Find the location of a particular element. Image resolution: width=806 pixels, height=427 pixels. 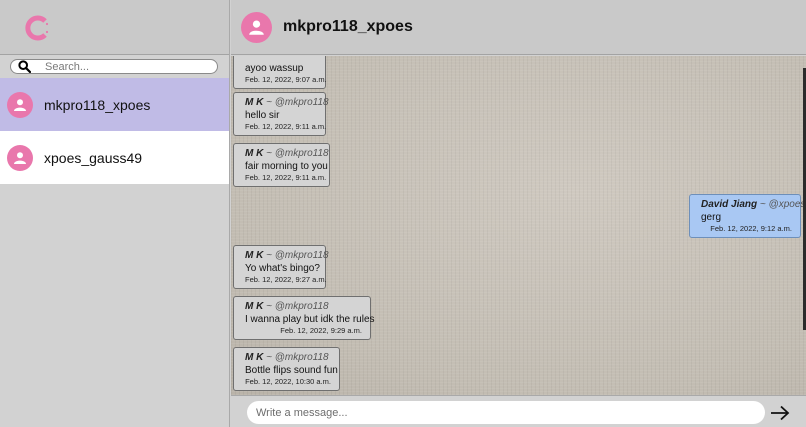

message-time: Feb. 12, 2022, 9:29 a.m. is located at coordinates (321, 330).